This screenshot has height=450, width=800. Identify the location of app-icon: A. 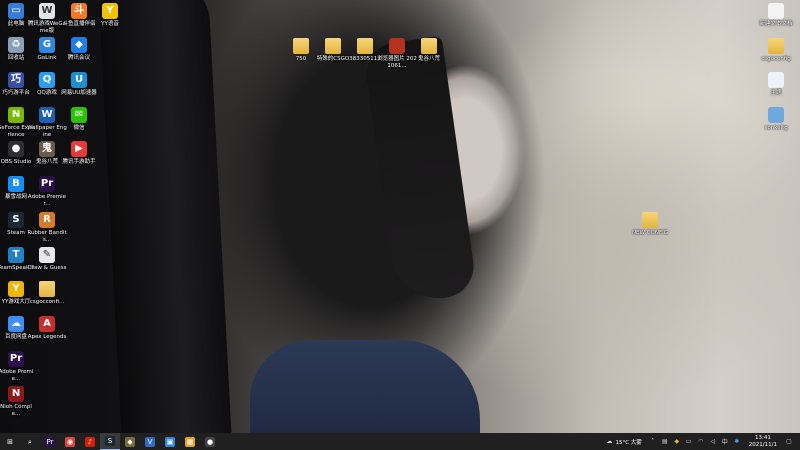
(47, 324).